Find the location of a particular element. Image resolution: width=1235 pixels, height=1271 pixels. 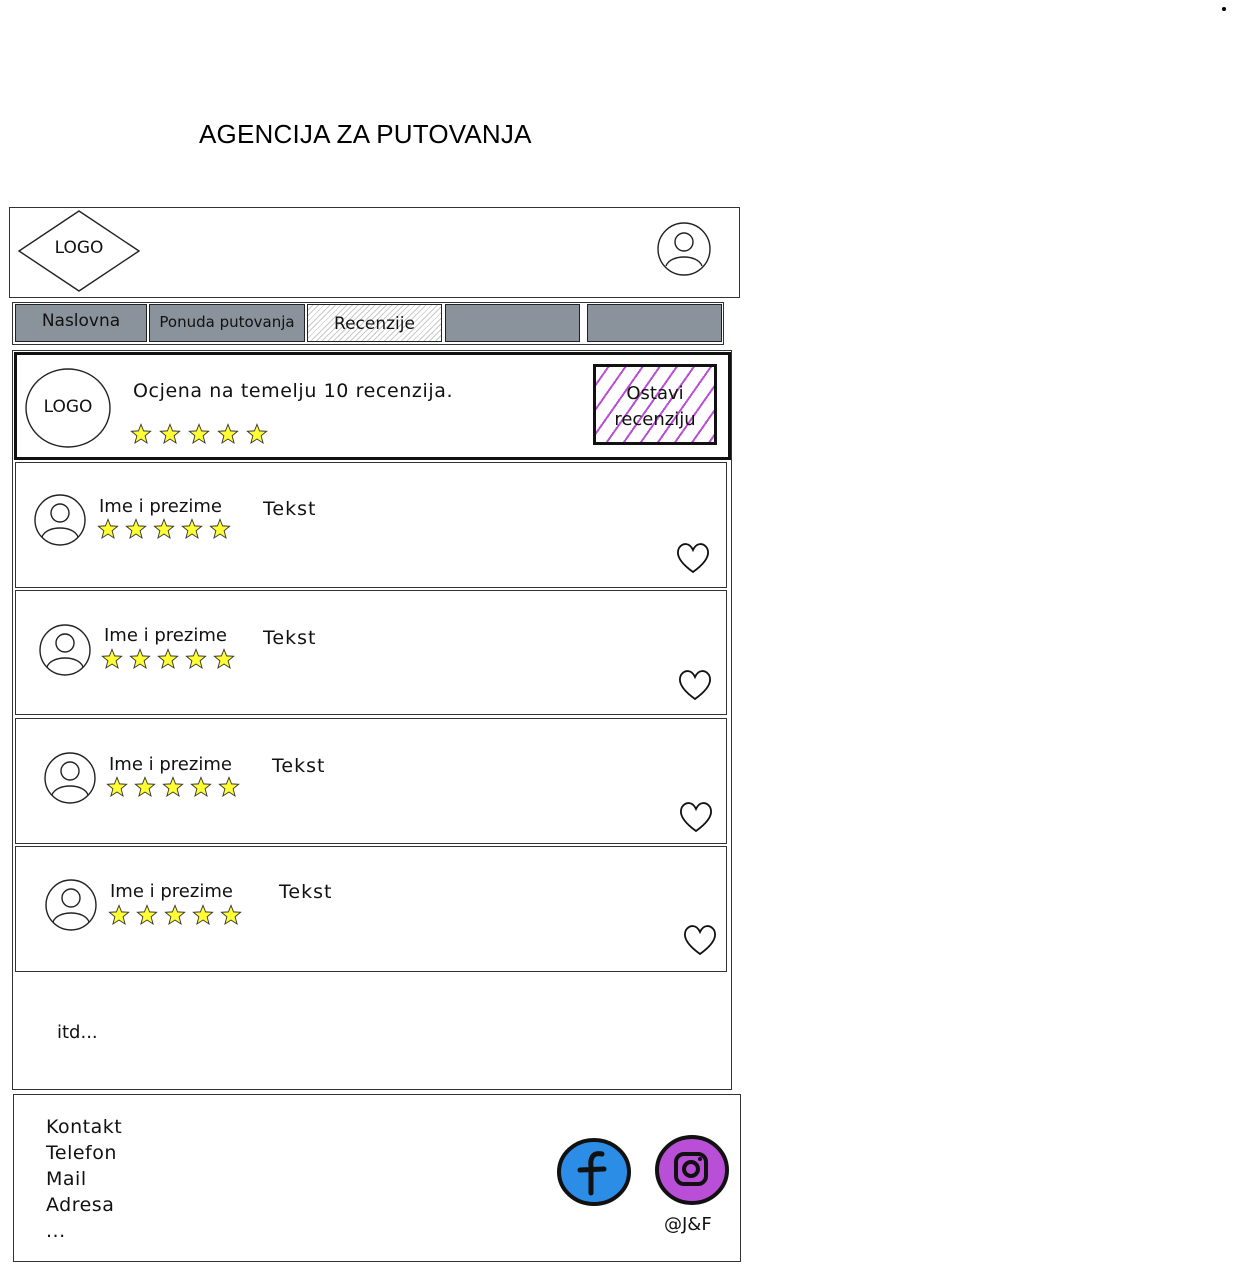

facebook-link is located at coordinates (594, 1172).